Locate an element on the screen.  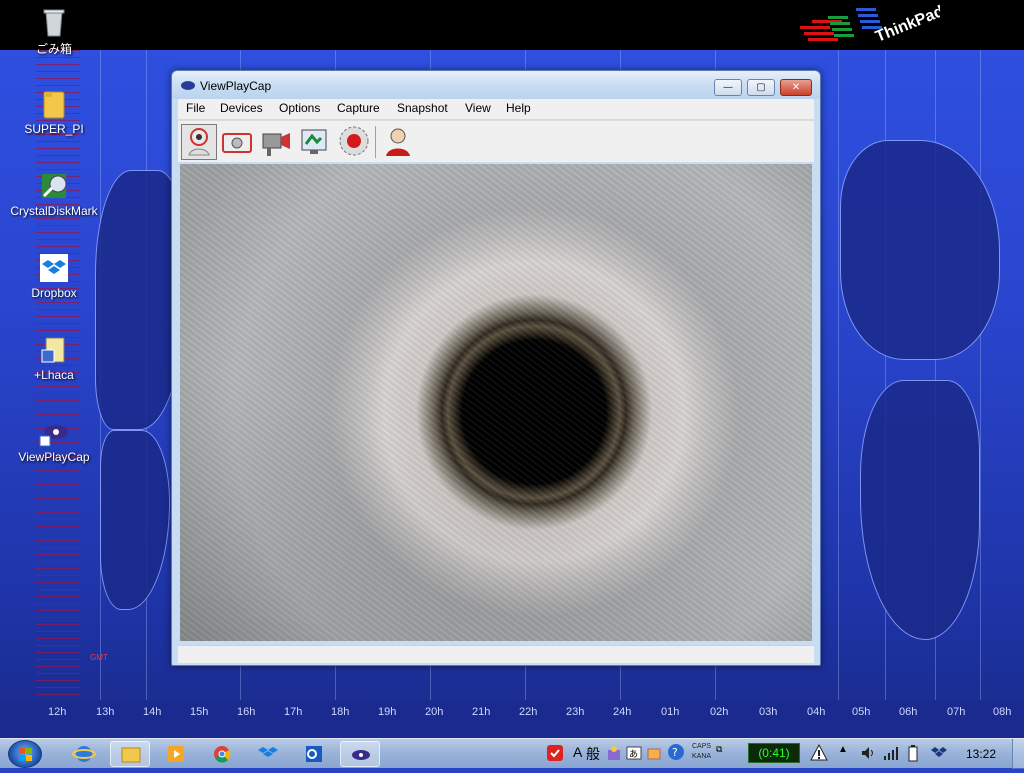
time-label: 15h is located at coordinates (199, 712).